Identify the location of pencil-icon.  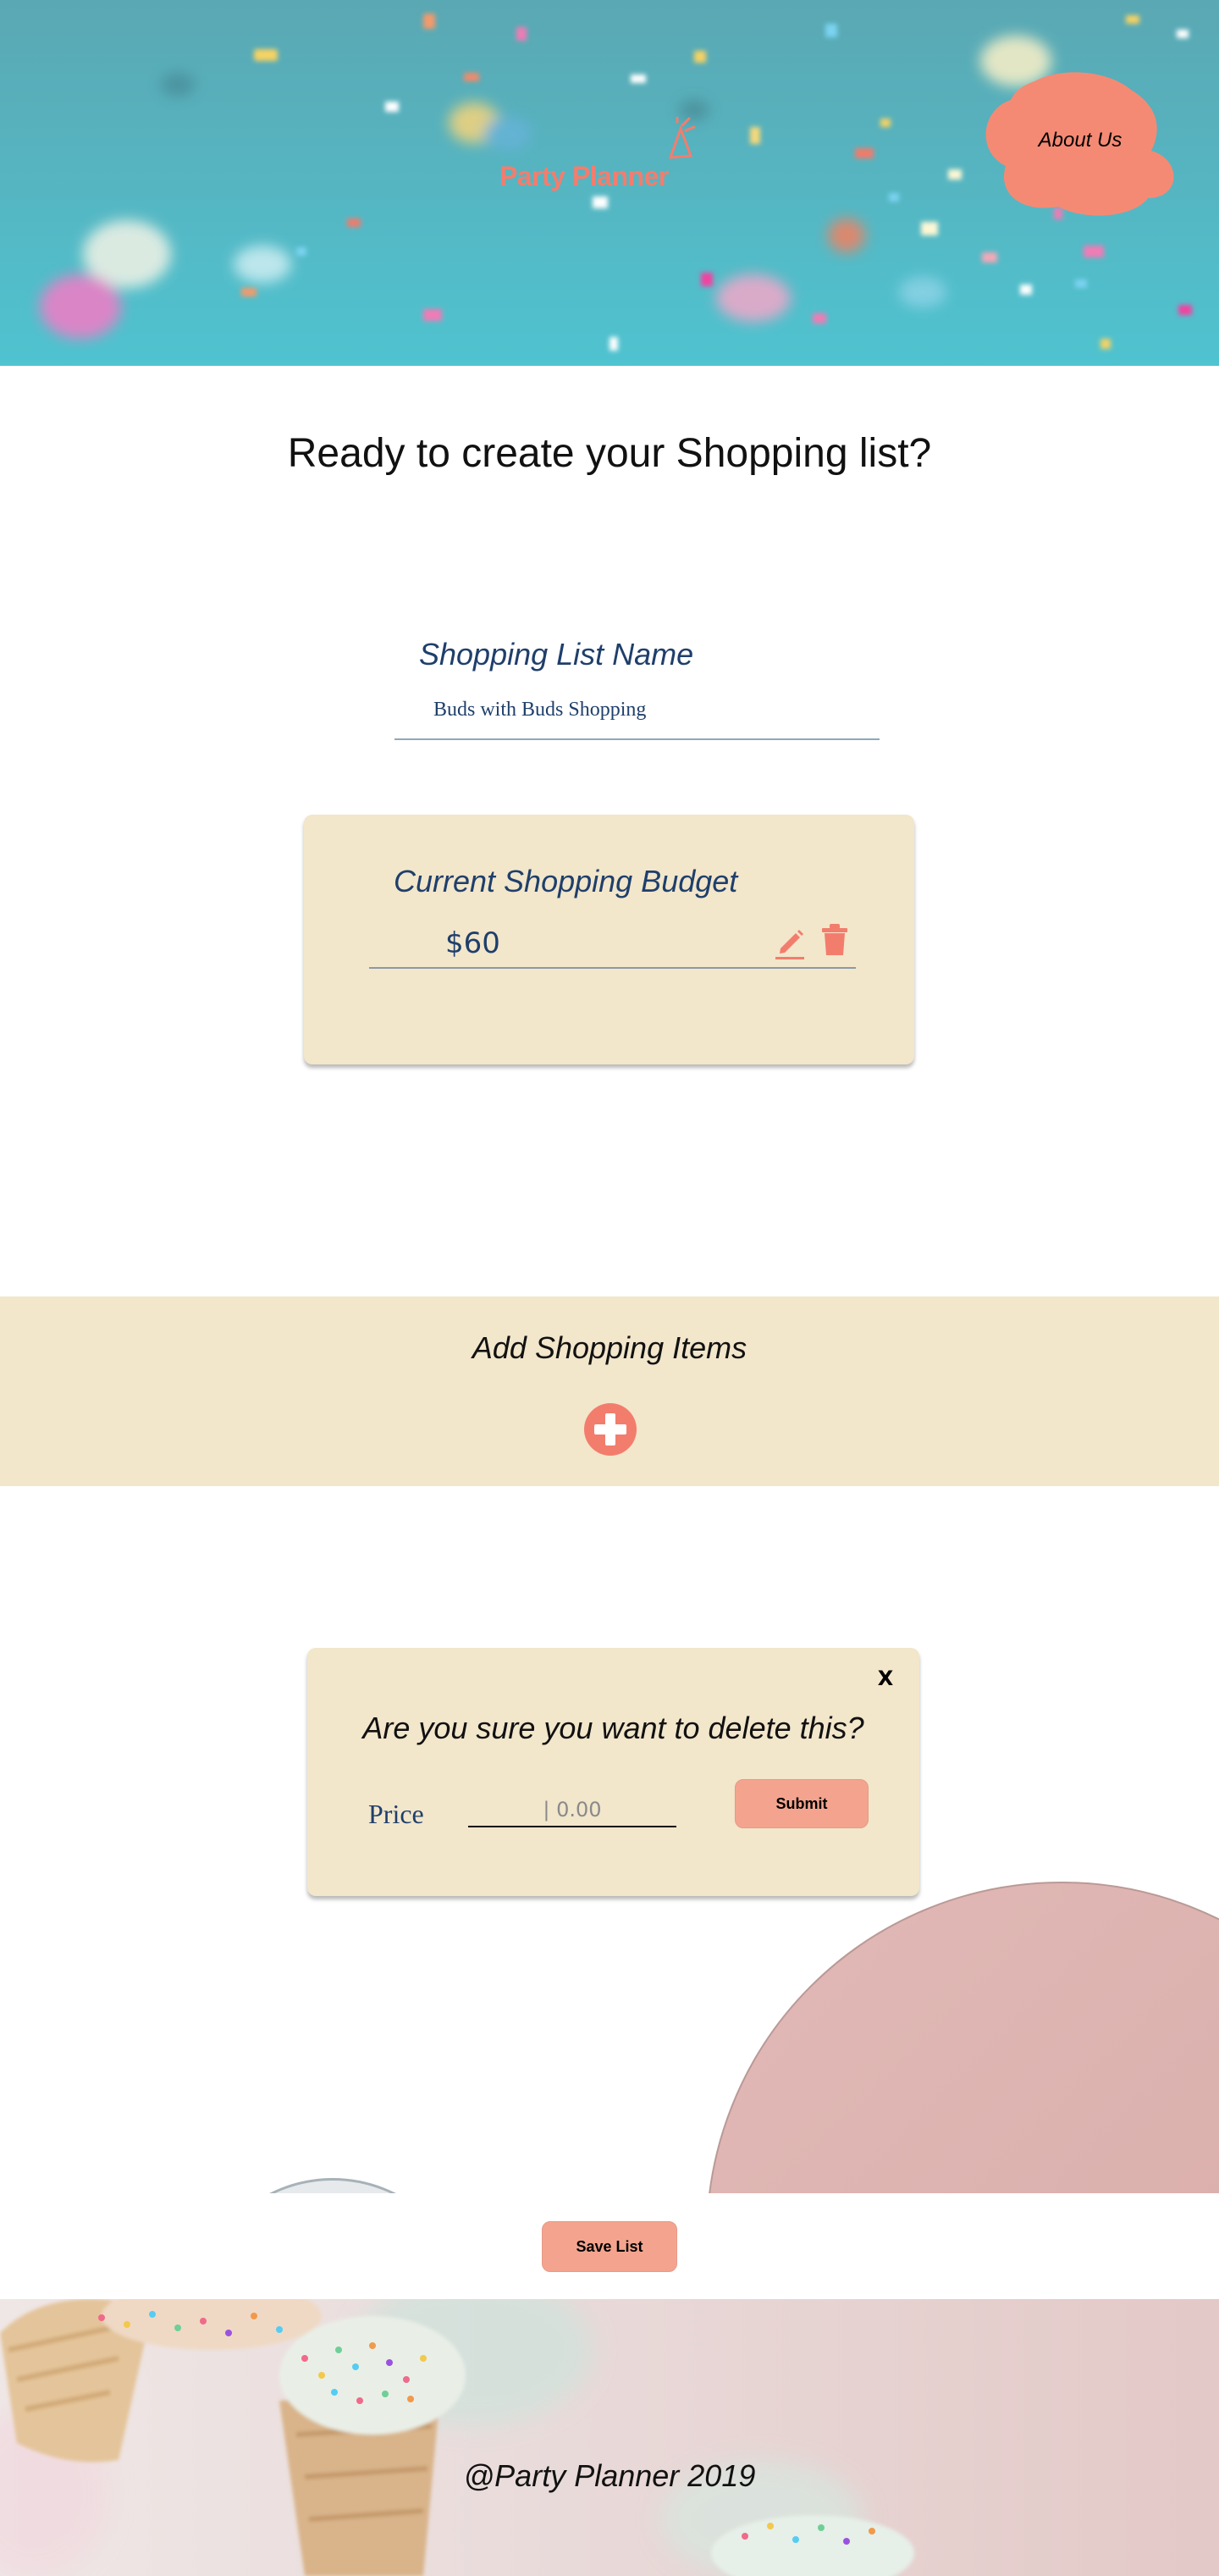
(790, 942).